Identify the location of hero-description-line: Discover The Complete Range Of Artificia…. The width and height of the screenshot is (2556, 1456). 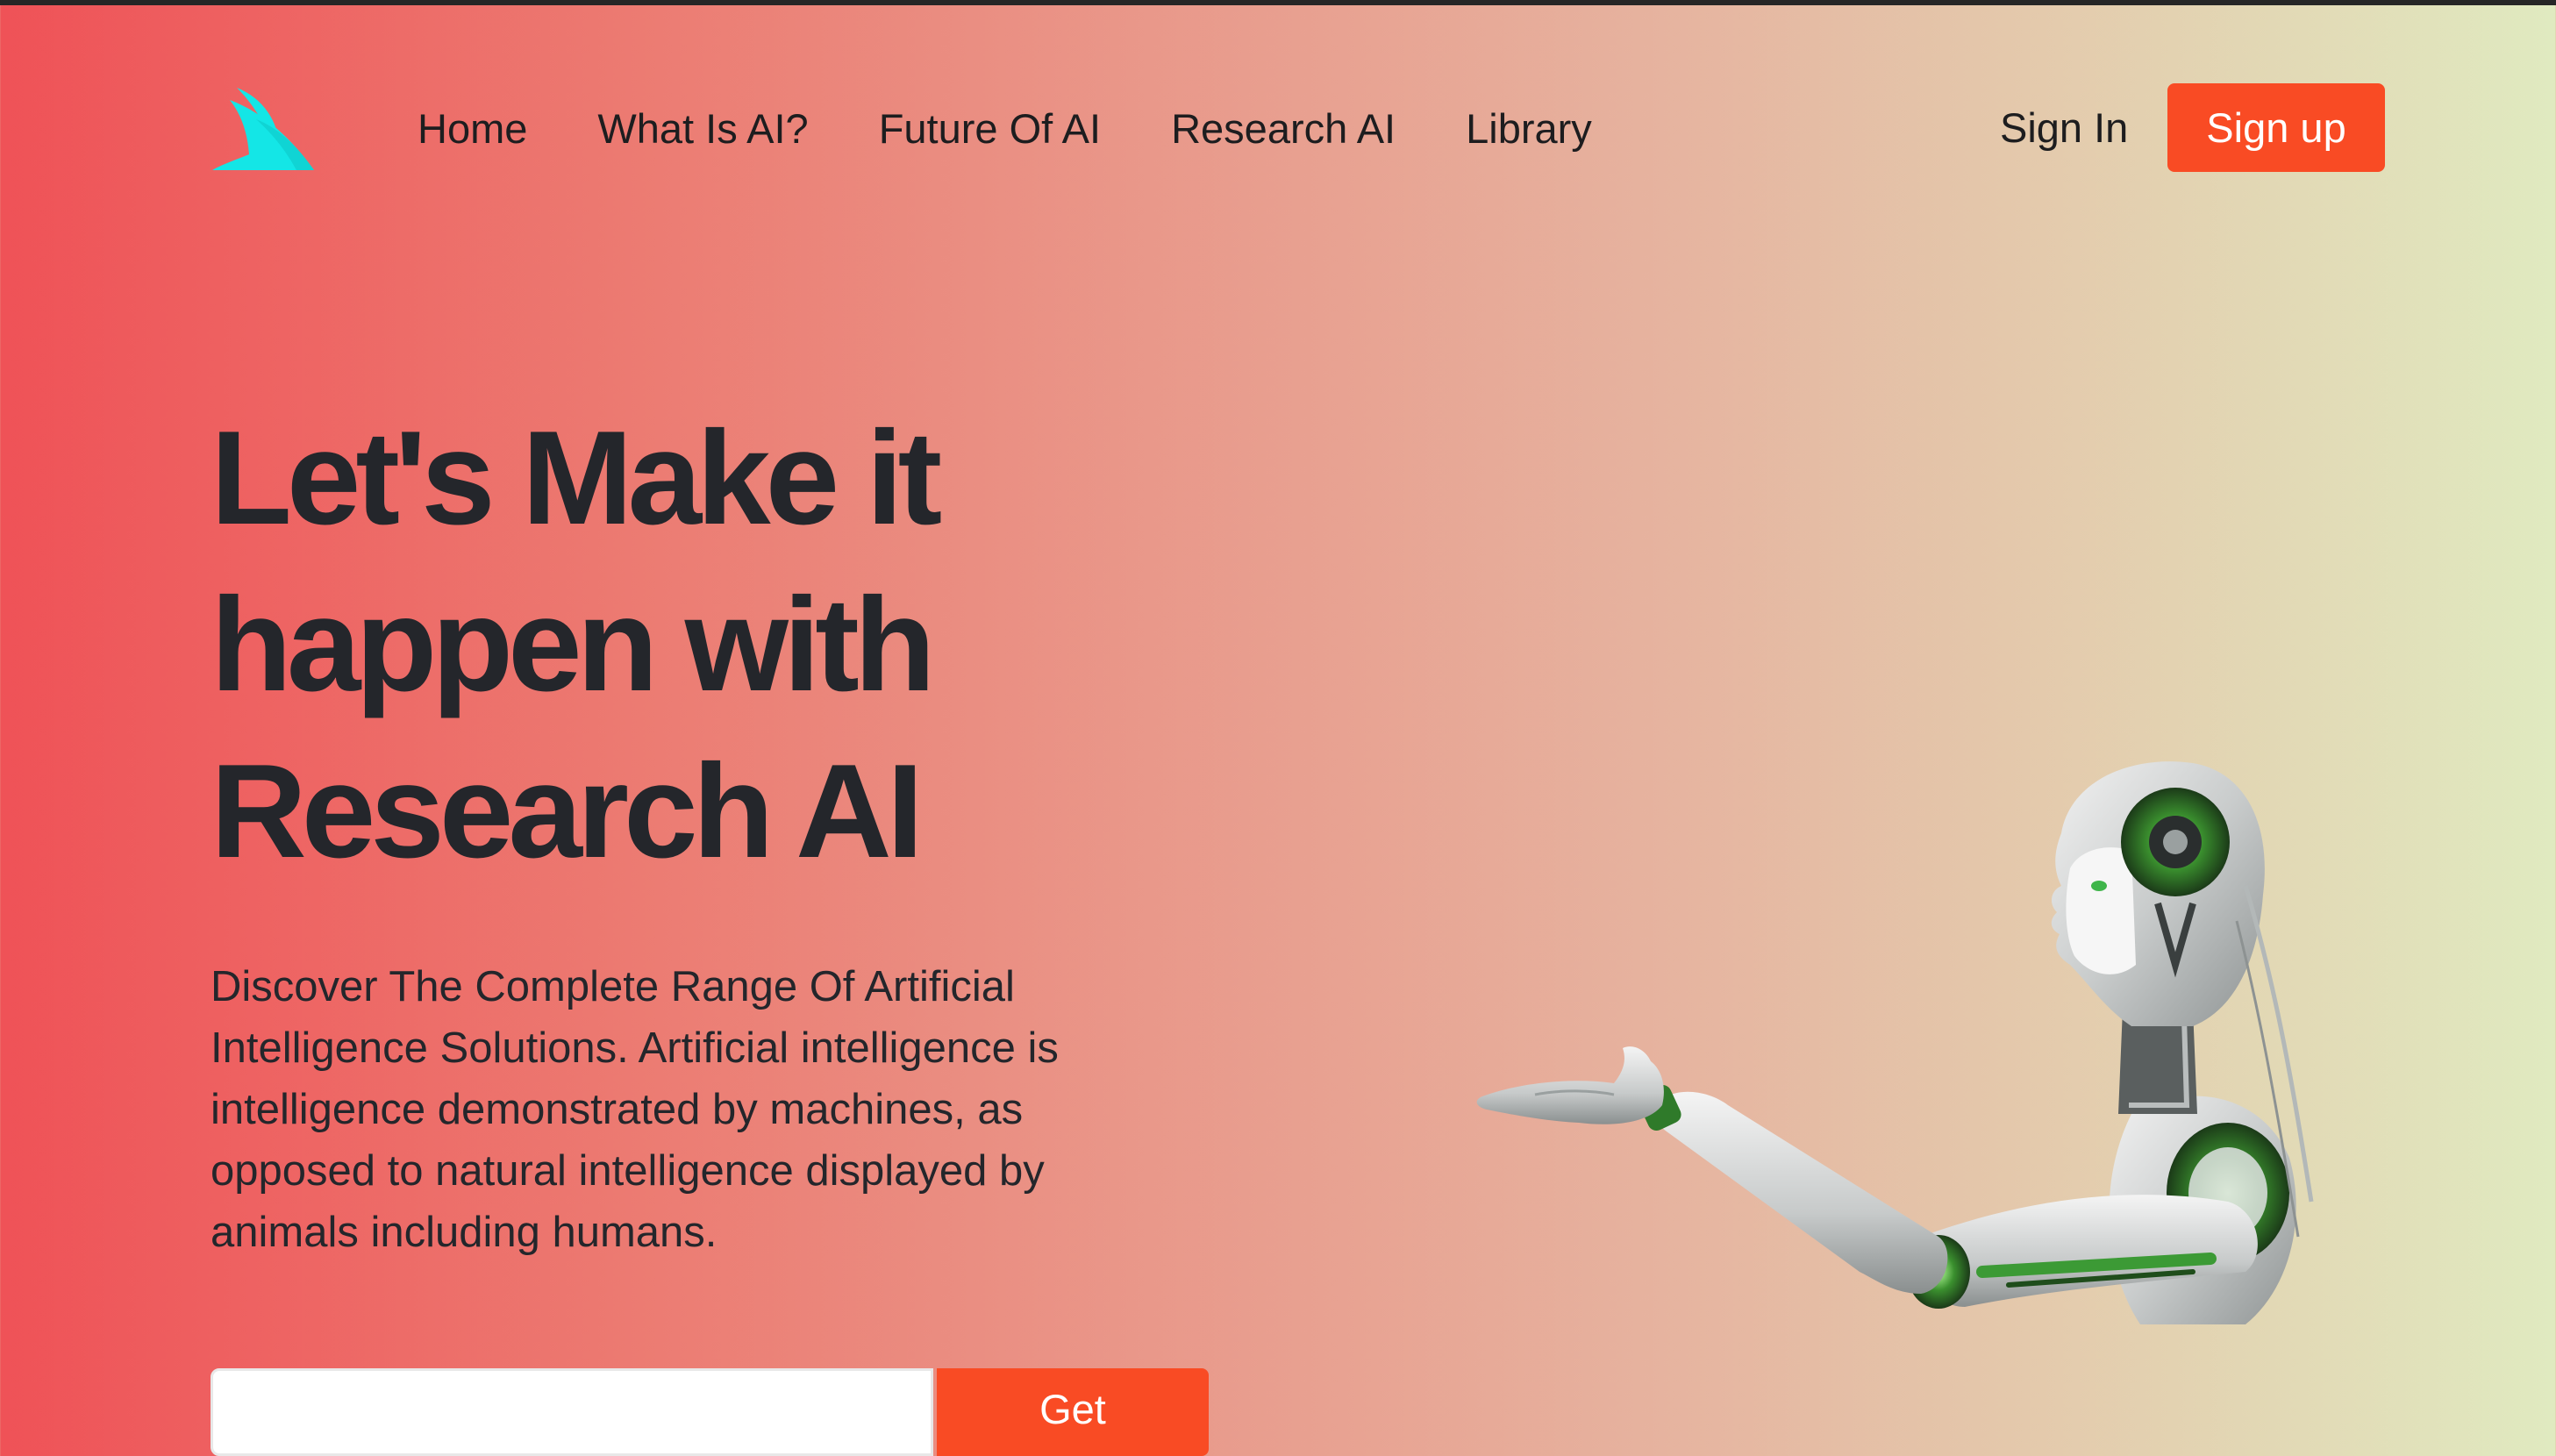
(613, 986).